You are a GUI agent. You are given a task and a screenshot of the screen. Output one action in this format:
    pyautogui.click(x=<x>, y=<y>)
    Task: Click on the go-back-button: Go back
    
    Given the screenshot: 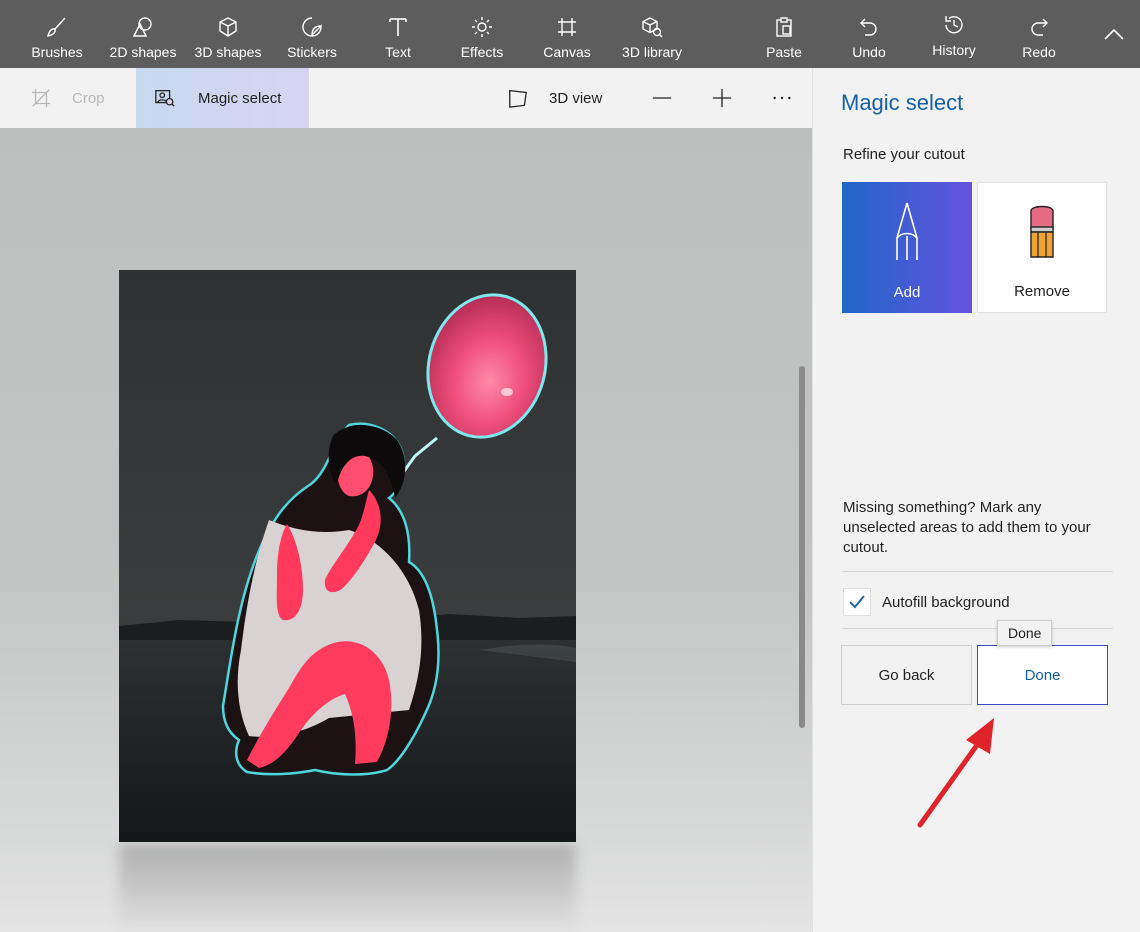 What is the action you would take?
    pyautogui.click(x=906, y=675)
    